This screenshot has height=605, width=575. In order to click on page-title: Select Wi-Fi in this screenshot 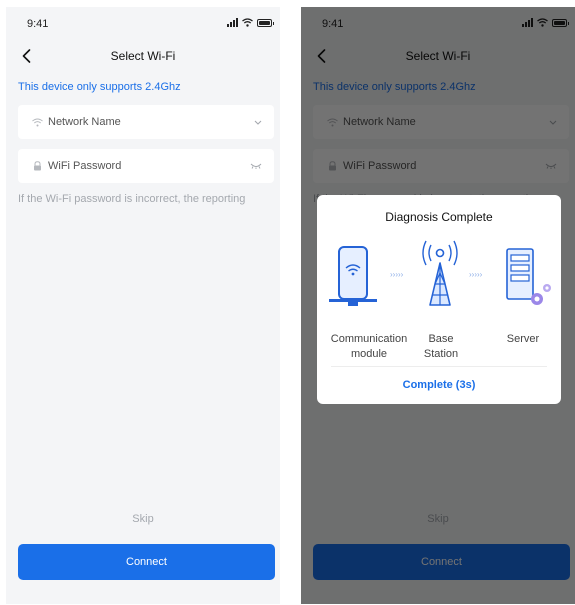, I will do `click(143, 56)`.